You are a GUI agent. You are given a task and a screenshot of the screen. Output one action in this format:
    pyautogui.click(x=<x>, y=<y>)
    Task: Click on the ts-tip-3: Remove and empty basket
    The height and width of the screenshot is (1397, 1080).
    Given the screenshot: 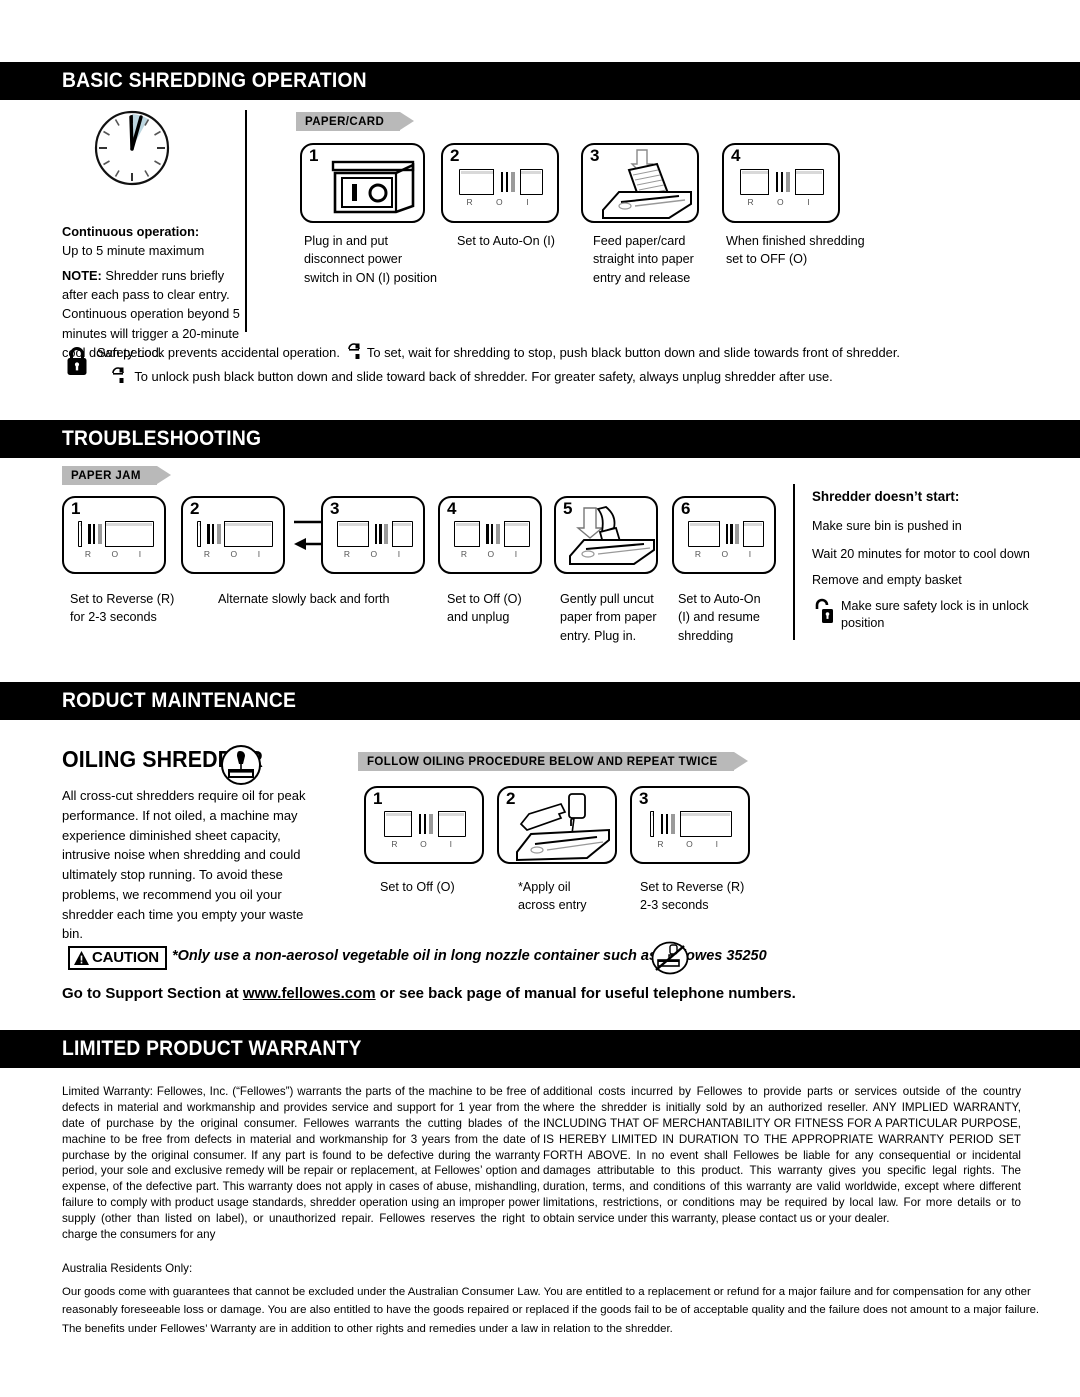 What is the action you would take?
    pyautogui.click(x=887, y=580)
    